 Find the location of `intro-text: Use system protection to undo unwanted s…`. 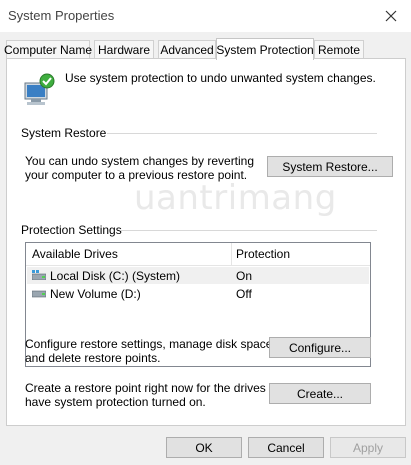

intro-text: Use system protection to undo unwanted s… is located at coordinates (220, 78).